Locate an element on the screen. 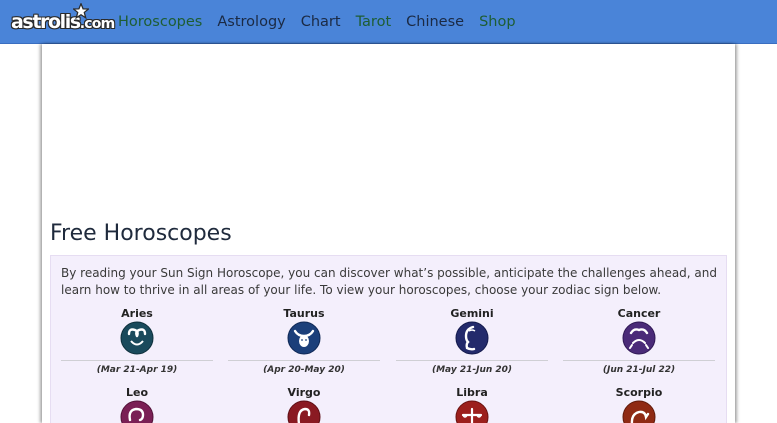 The height and width of the screenshot is (423, 777). sign-name: Libra is located at coordinates (472, 392).